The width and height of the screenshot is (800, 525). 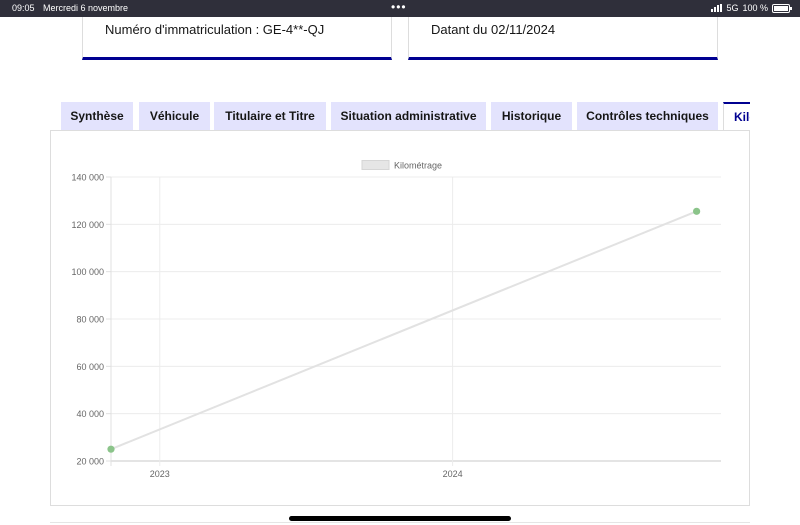 I want to click on status-time: 09:05, so click(x=23, y=8).